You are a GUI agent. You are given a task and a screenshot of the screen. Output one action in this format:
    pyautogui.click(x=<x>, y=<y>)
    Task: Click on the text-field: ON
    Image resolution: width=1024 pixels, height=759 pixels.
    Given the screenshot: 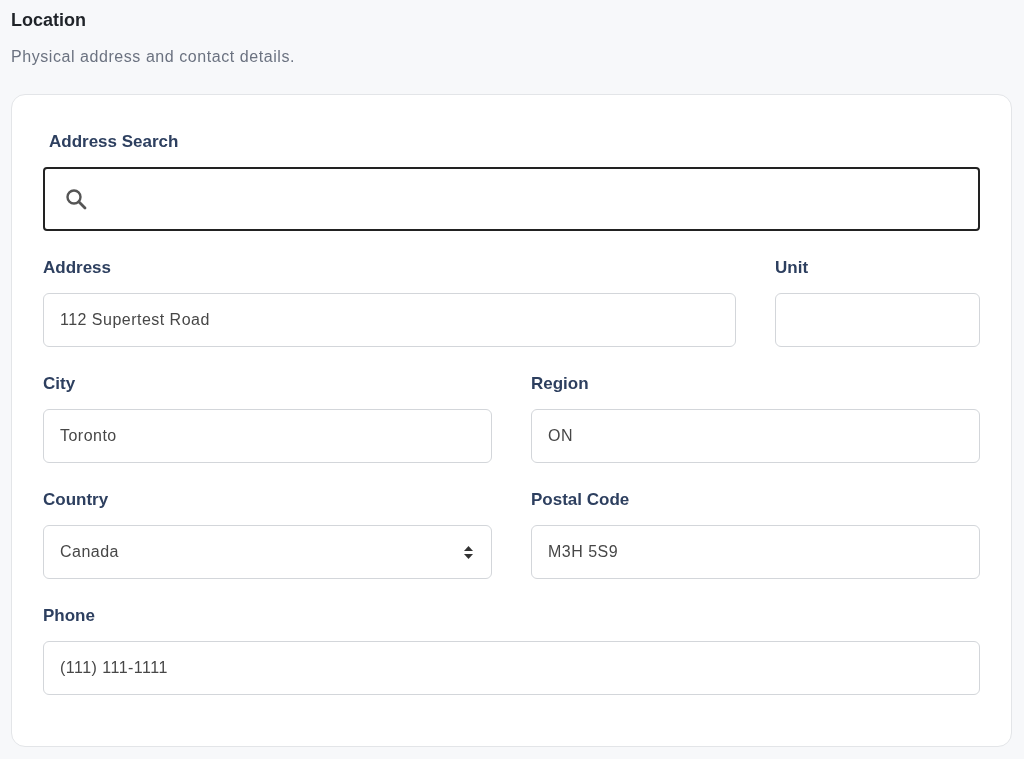 What is the action you would take?
    pyautogui.click(x=755, y=436)
    